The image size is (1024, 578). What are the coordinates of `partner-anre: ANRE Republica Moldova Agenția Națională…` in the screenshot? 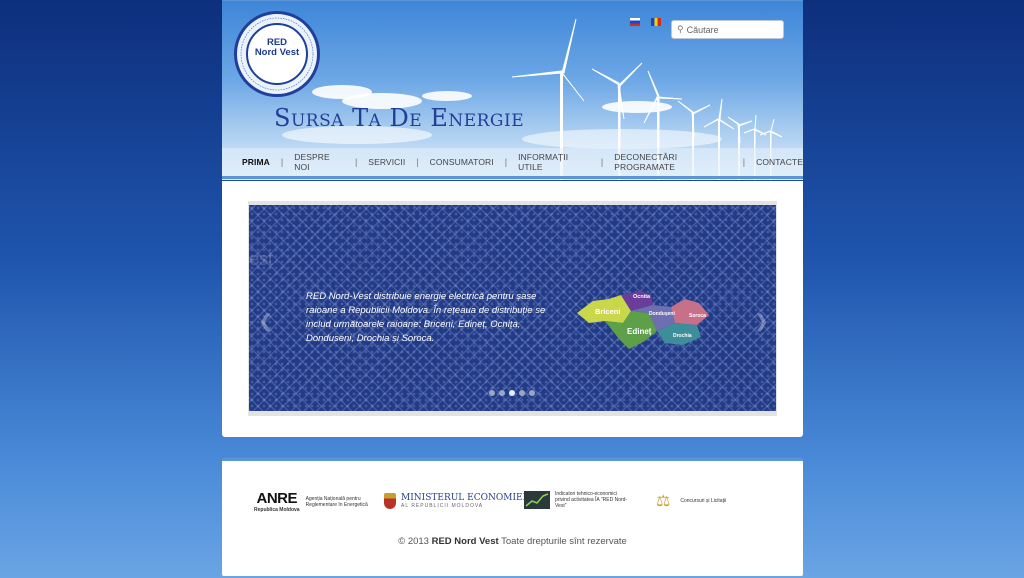 It's located at (312, 502).